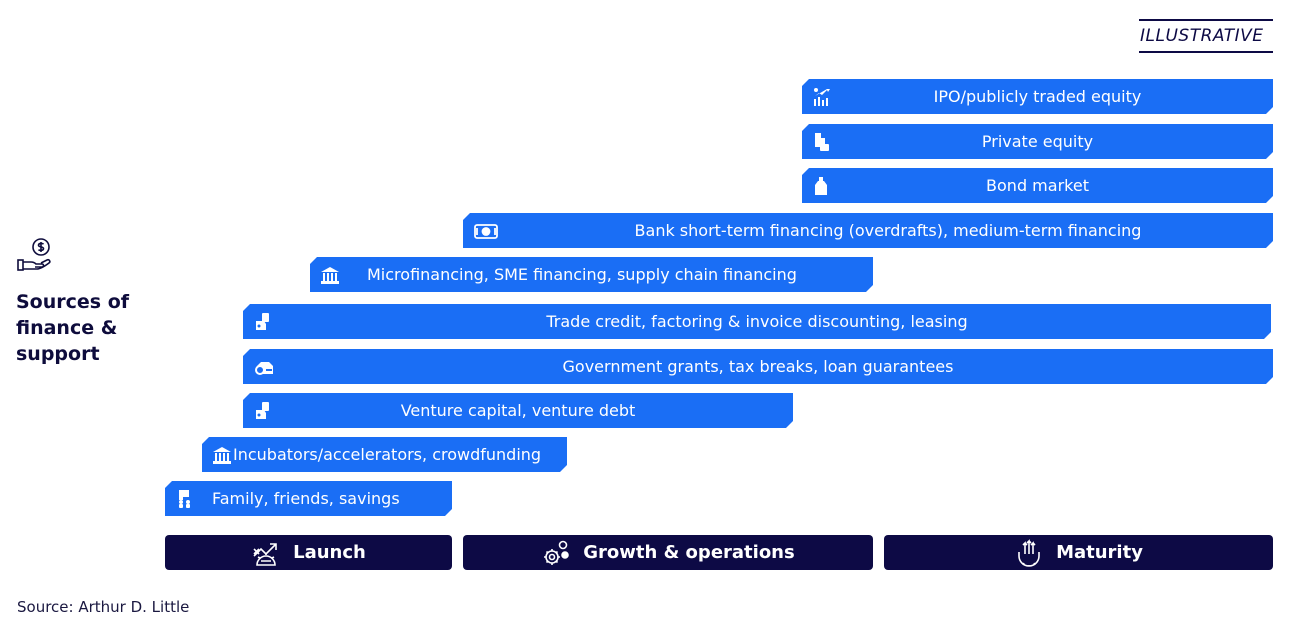 This screenshot has height=636, width=1300. I want to click on source-label: IPO/publicly traded equity, so click(1037, 96).